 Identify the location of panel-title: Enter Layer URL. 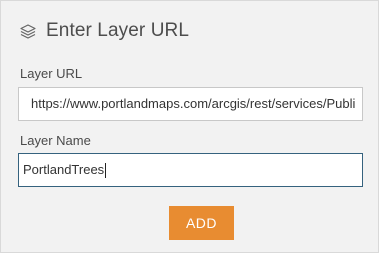
(118, 30).